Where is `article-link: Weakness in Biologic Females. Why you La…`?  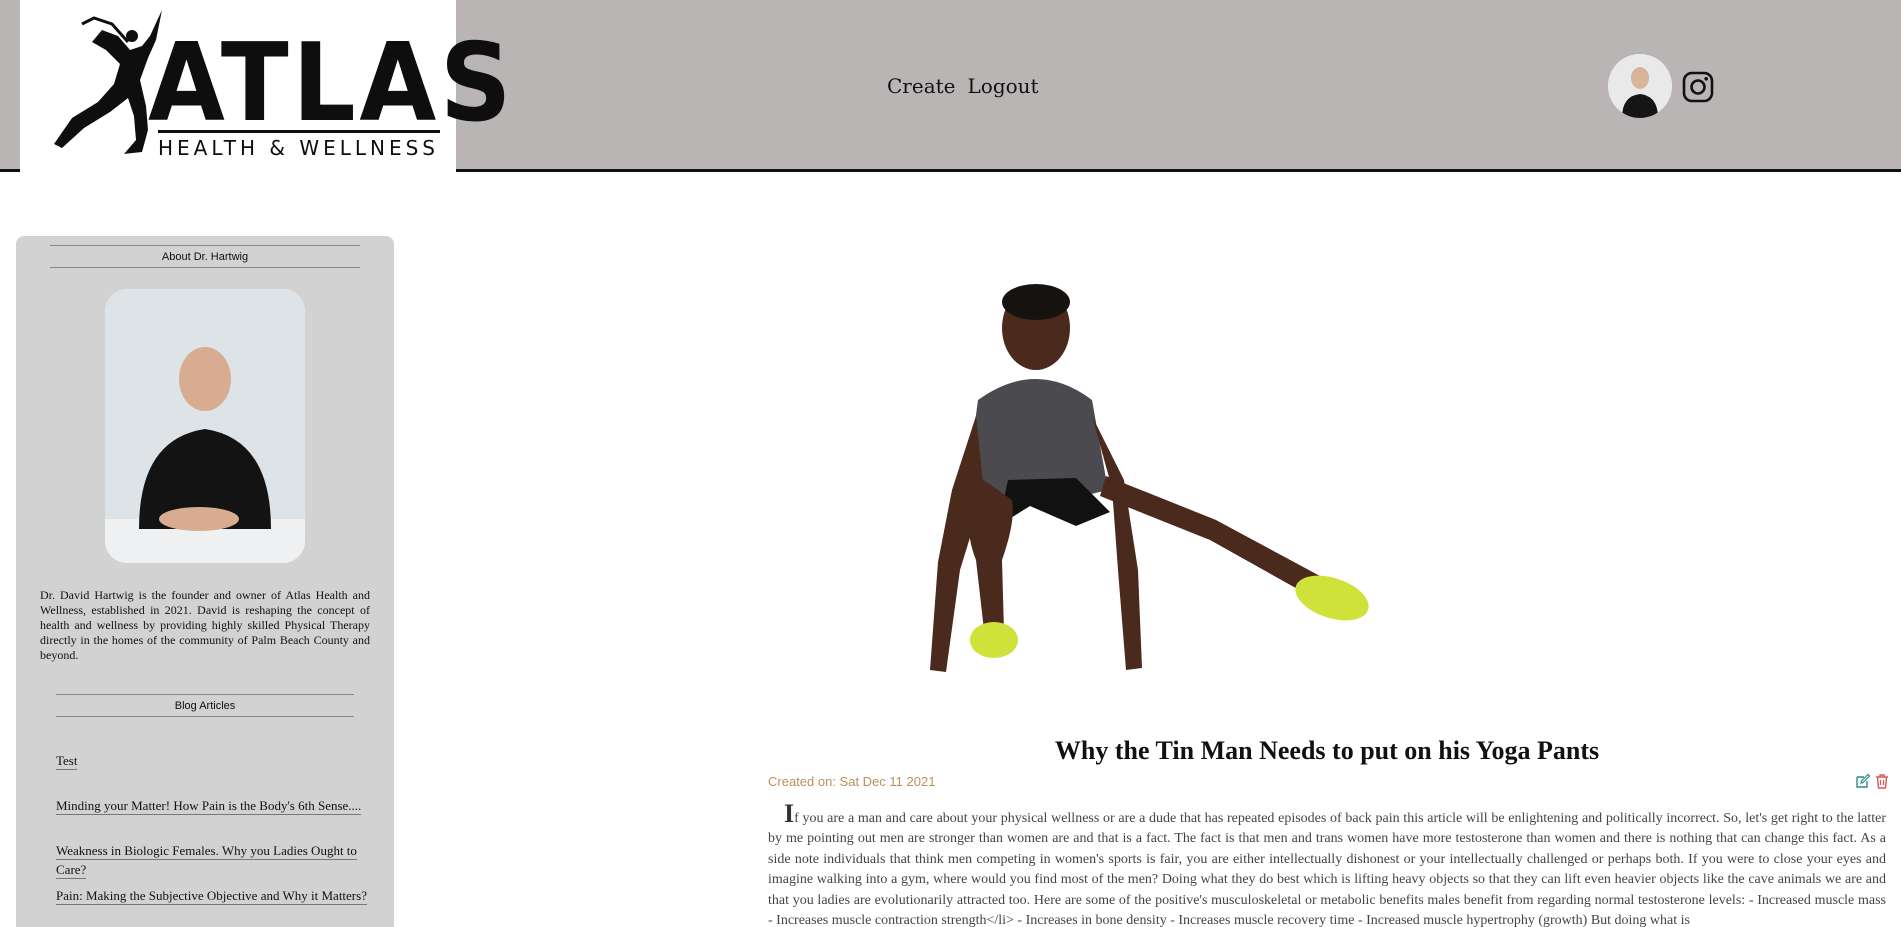
article-link: Weakness in Biologic Females. Why you La… is located at coordinates (206, 861).